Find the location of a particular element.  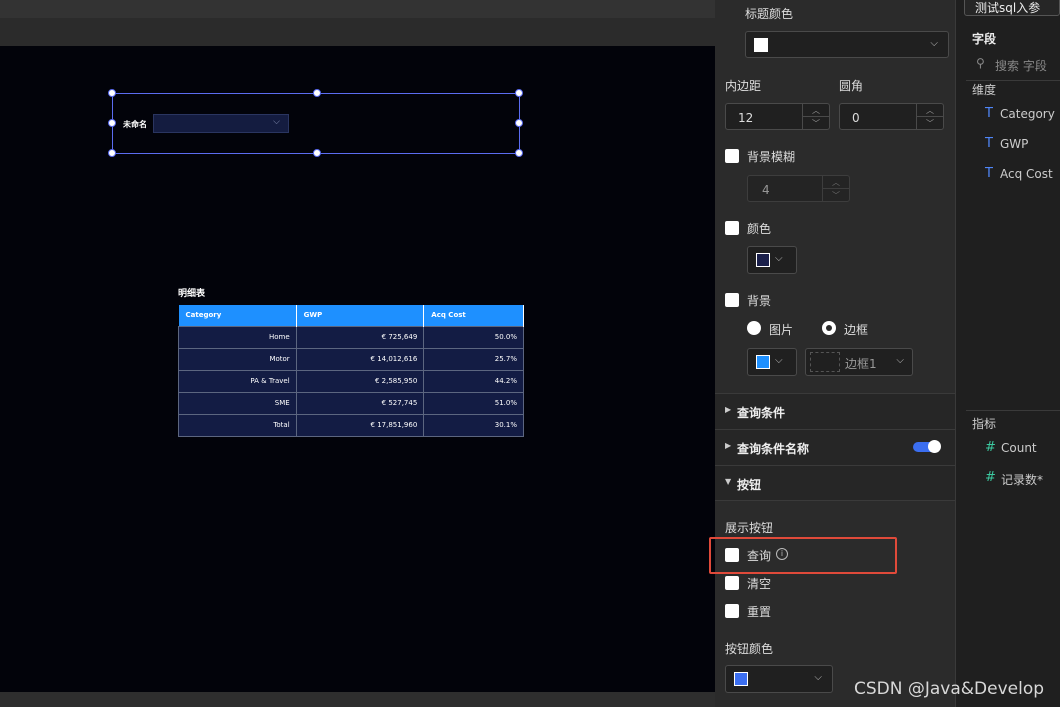

resize-handle-tl is located at coordinates (112, 93).